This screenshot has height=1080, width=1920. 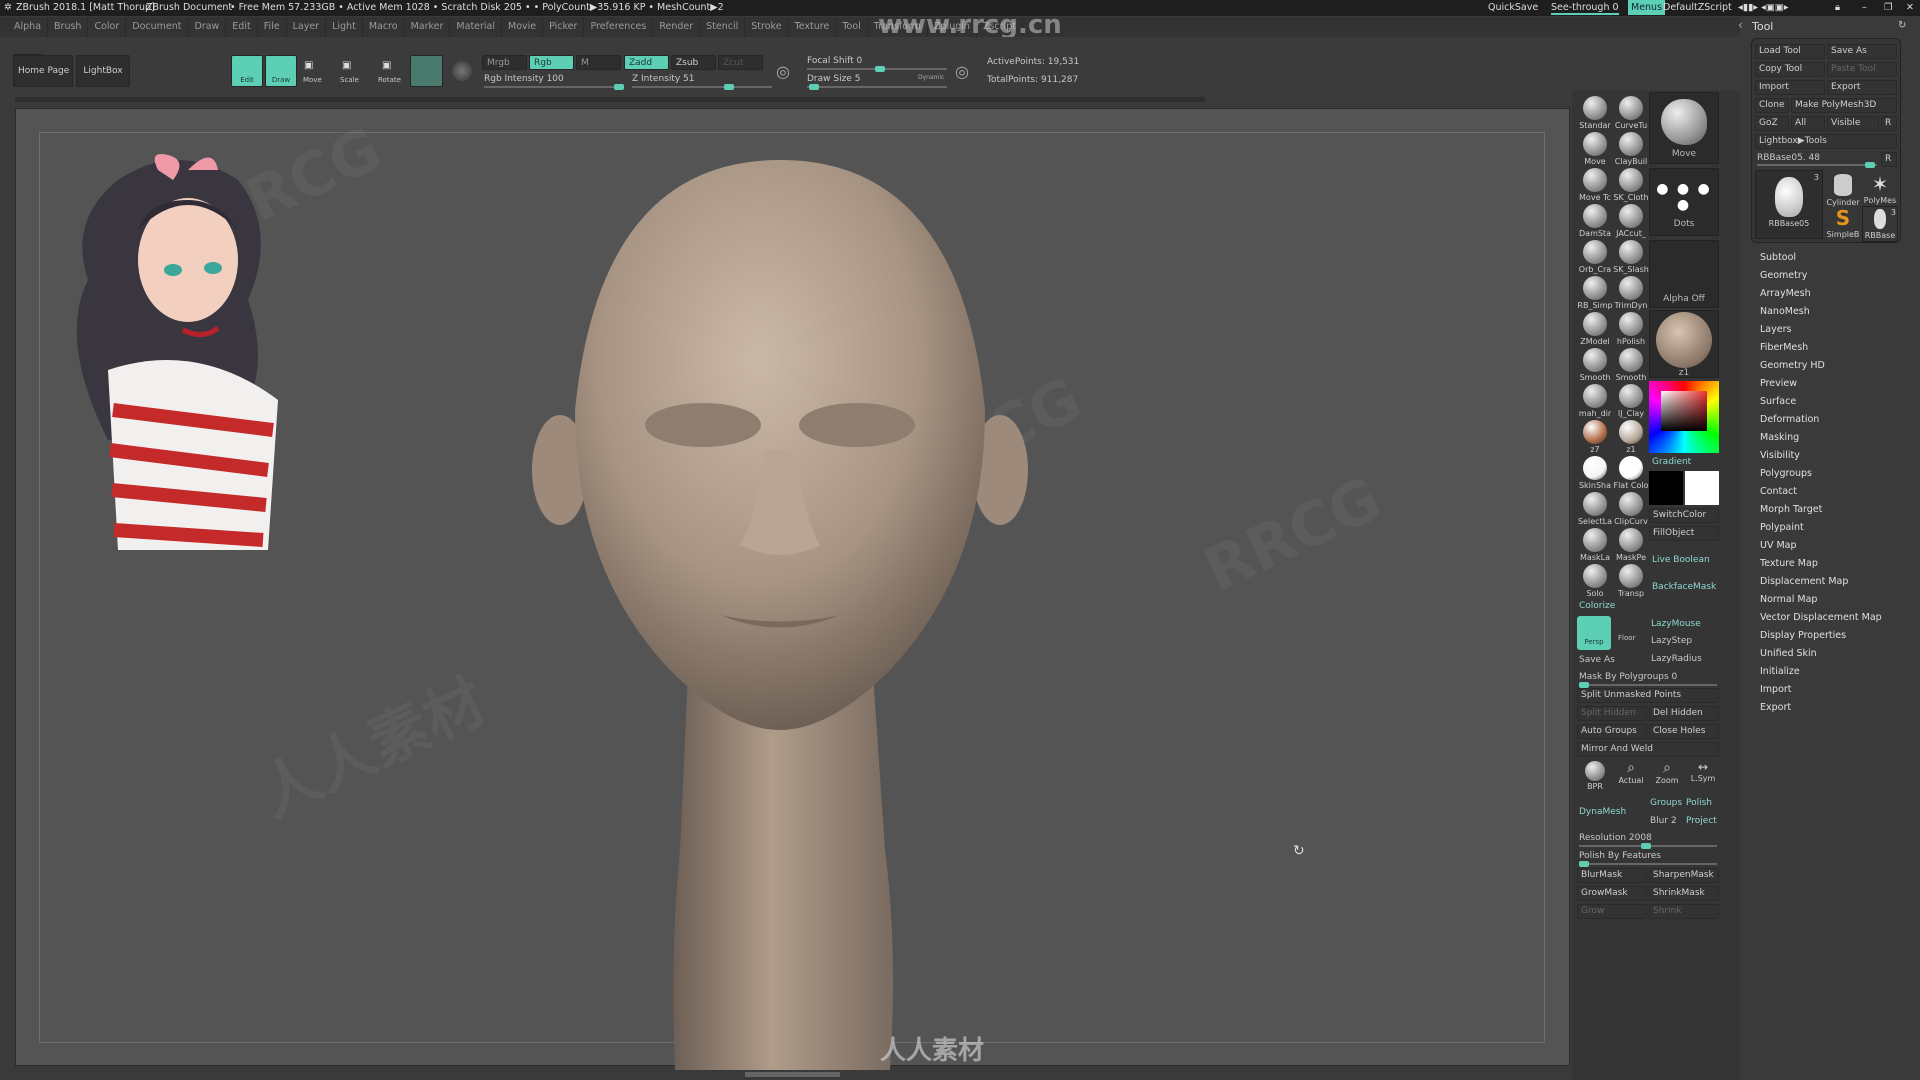 I want to click on copy-tool-button: Copy Tool, so click(x=1790, y=69).